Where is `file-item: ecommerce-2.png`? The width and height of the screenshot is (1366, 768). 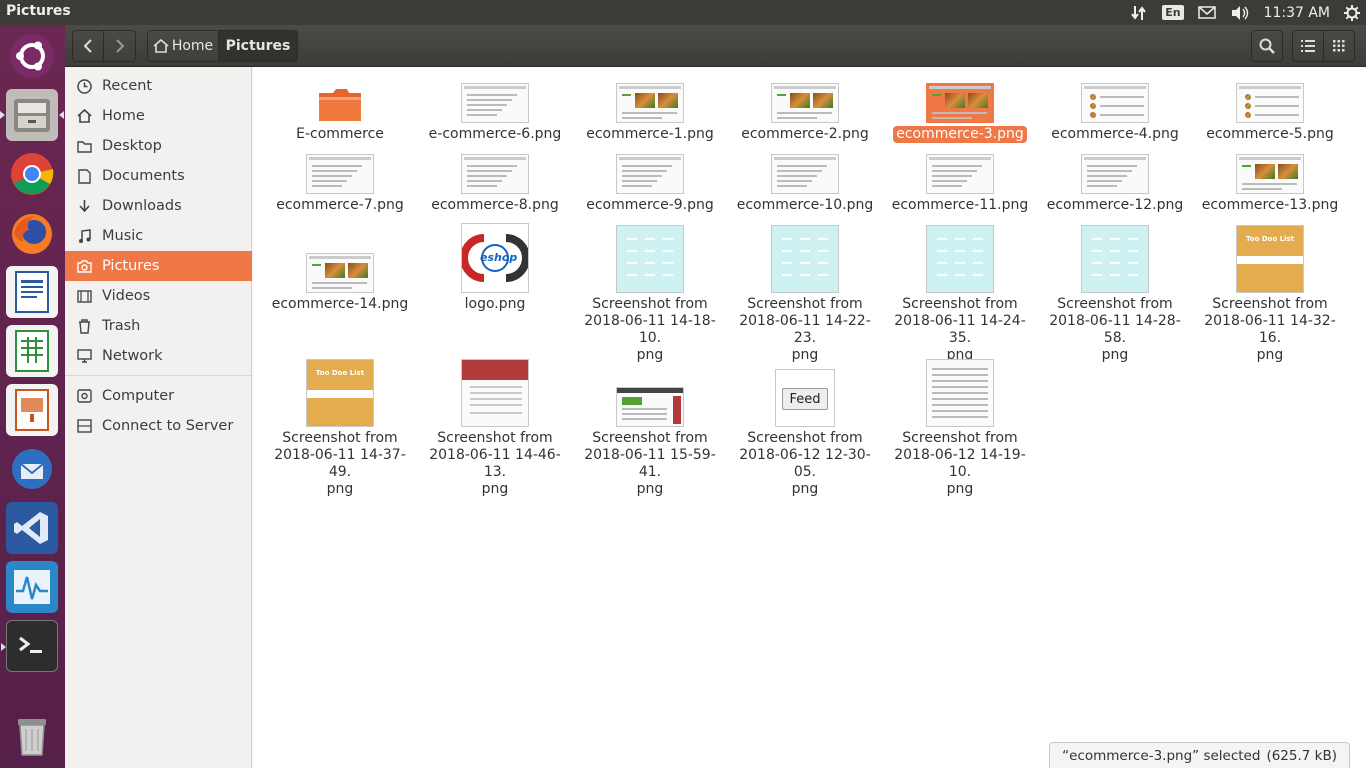
file-item: ecommerce-2.png is located at coordinates (805, 111).